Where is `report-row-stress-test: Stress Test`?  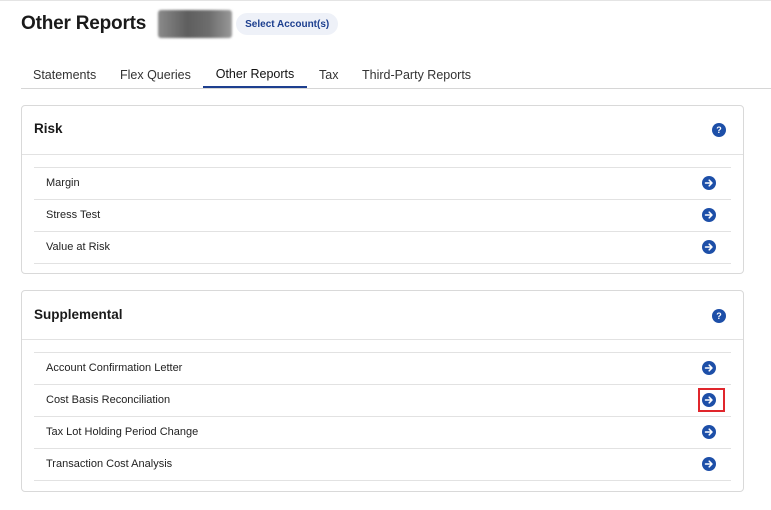
report-row-stress-test: Stress Test is located at coordinates (382, 215).